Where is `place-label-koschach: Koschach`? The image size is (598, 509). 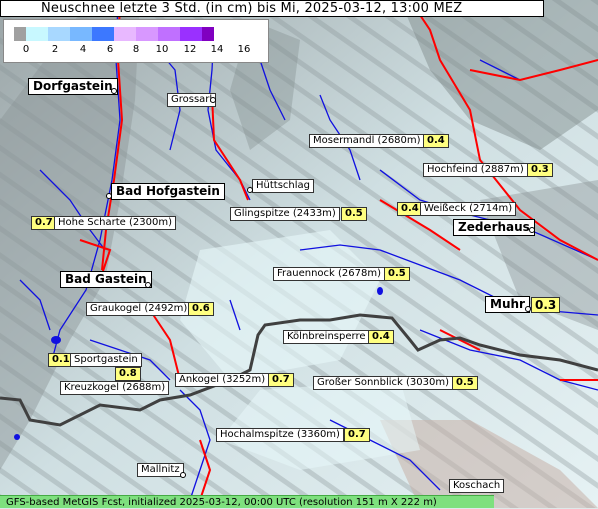
place-label-koschach: Koschach is located at coordinates (477, 486).